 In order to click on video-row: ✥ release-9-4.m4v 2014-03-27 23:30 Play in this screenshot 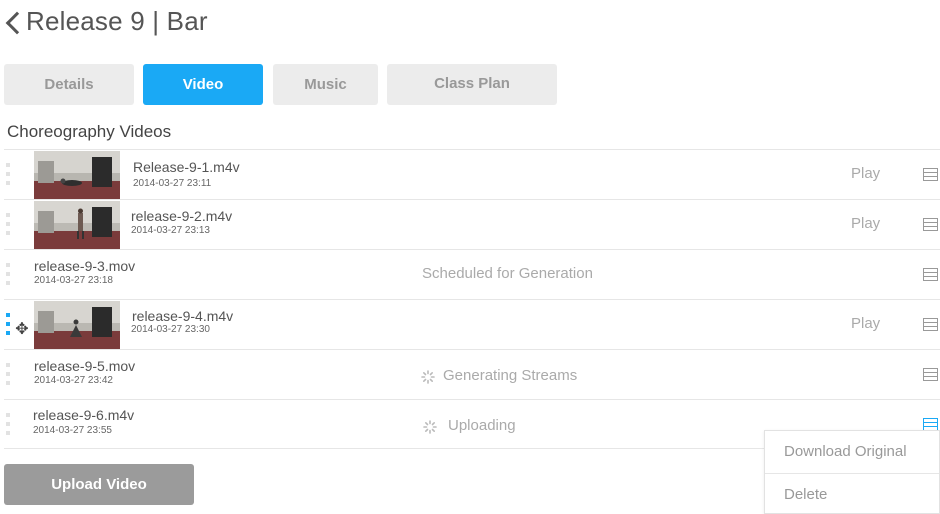, I will do `click(472, 324)`.